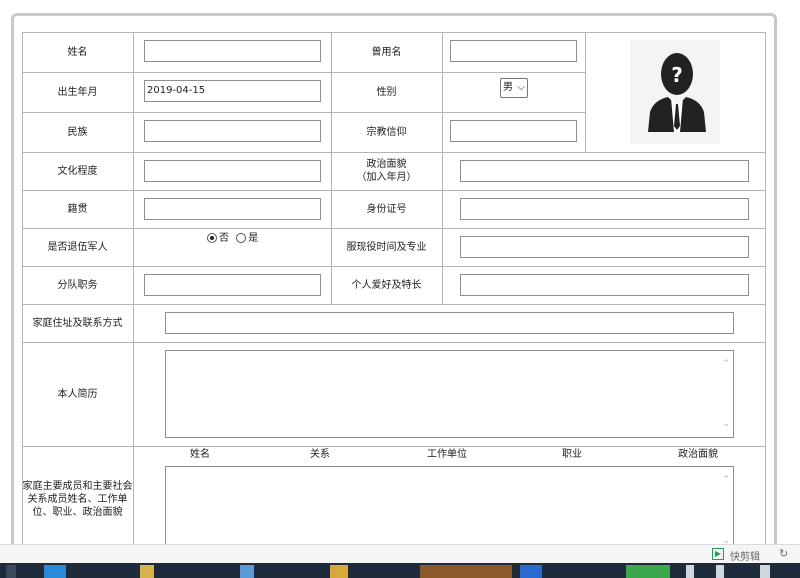  What do you see at coordinates (77, 52) in the screenshot?
I see `name-label: 姓名` at bounding box center [77, 52].